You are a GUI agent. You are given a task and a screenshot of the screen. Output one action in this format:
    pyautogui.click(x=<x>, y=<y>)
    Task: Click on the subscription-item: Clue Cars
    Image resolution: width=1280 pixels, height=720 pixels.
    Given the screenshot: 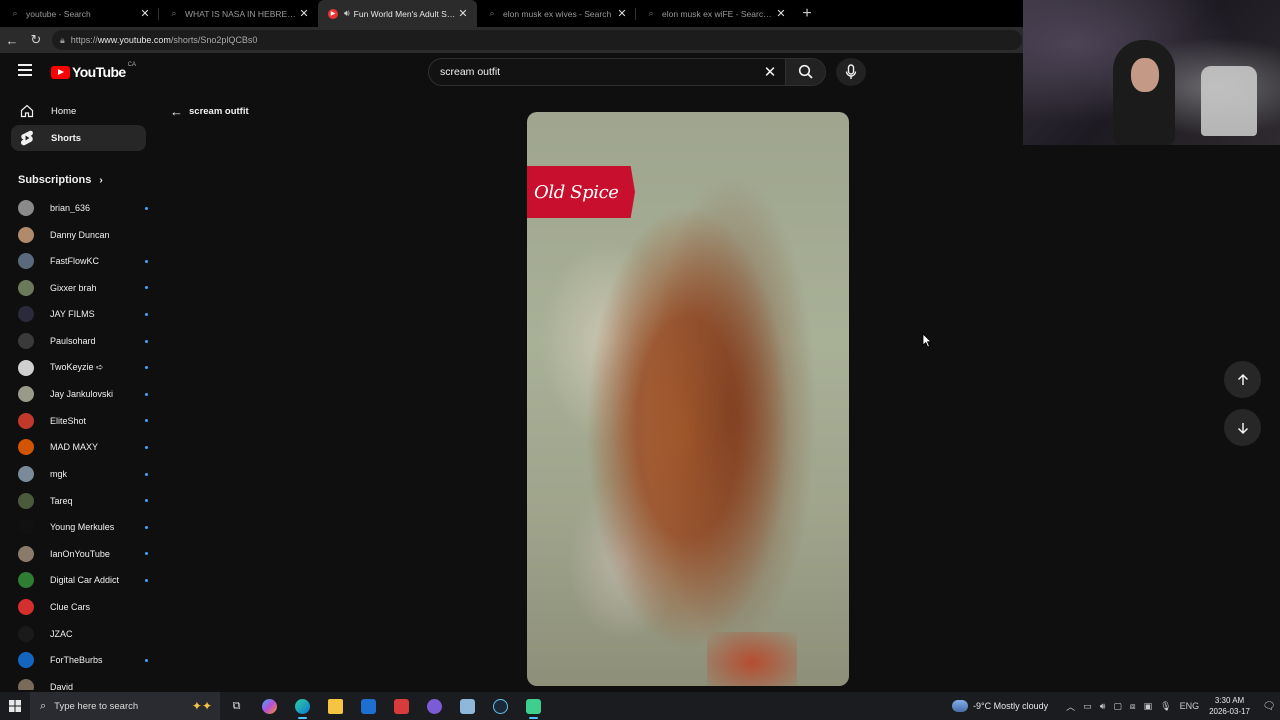 What is the action you would take?
    pyautogui.click(x=83, y=607)
    